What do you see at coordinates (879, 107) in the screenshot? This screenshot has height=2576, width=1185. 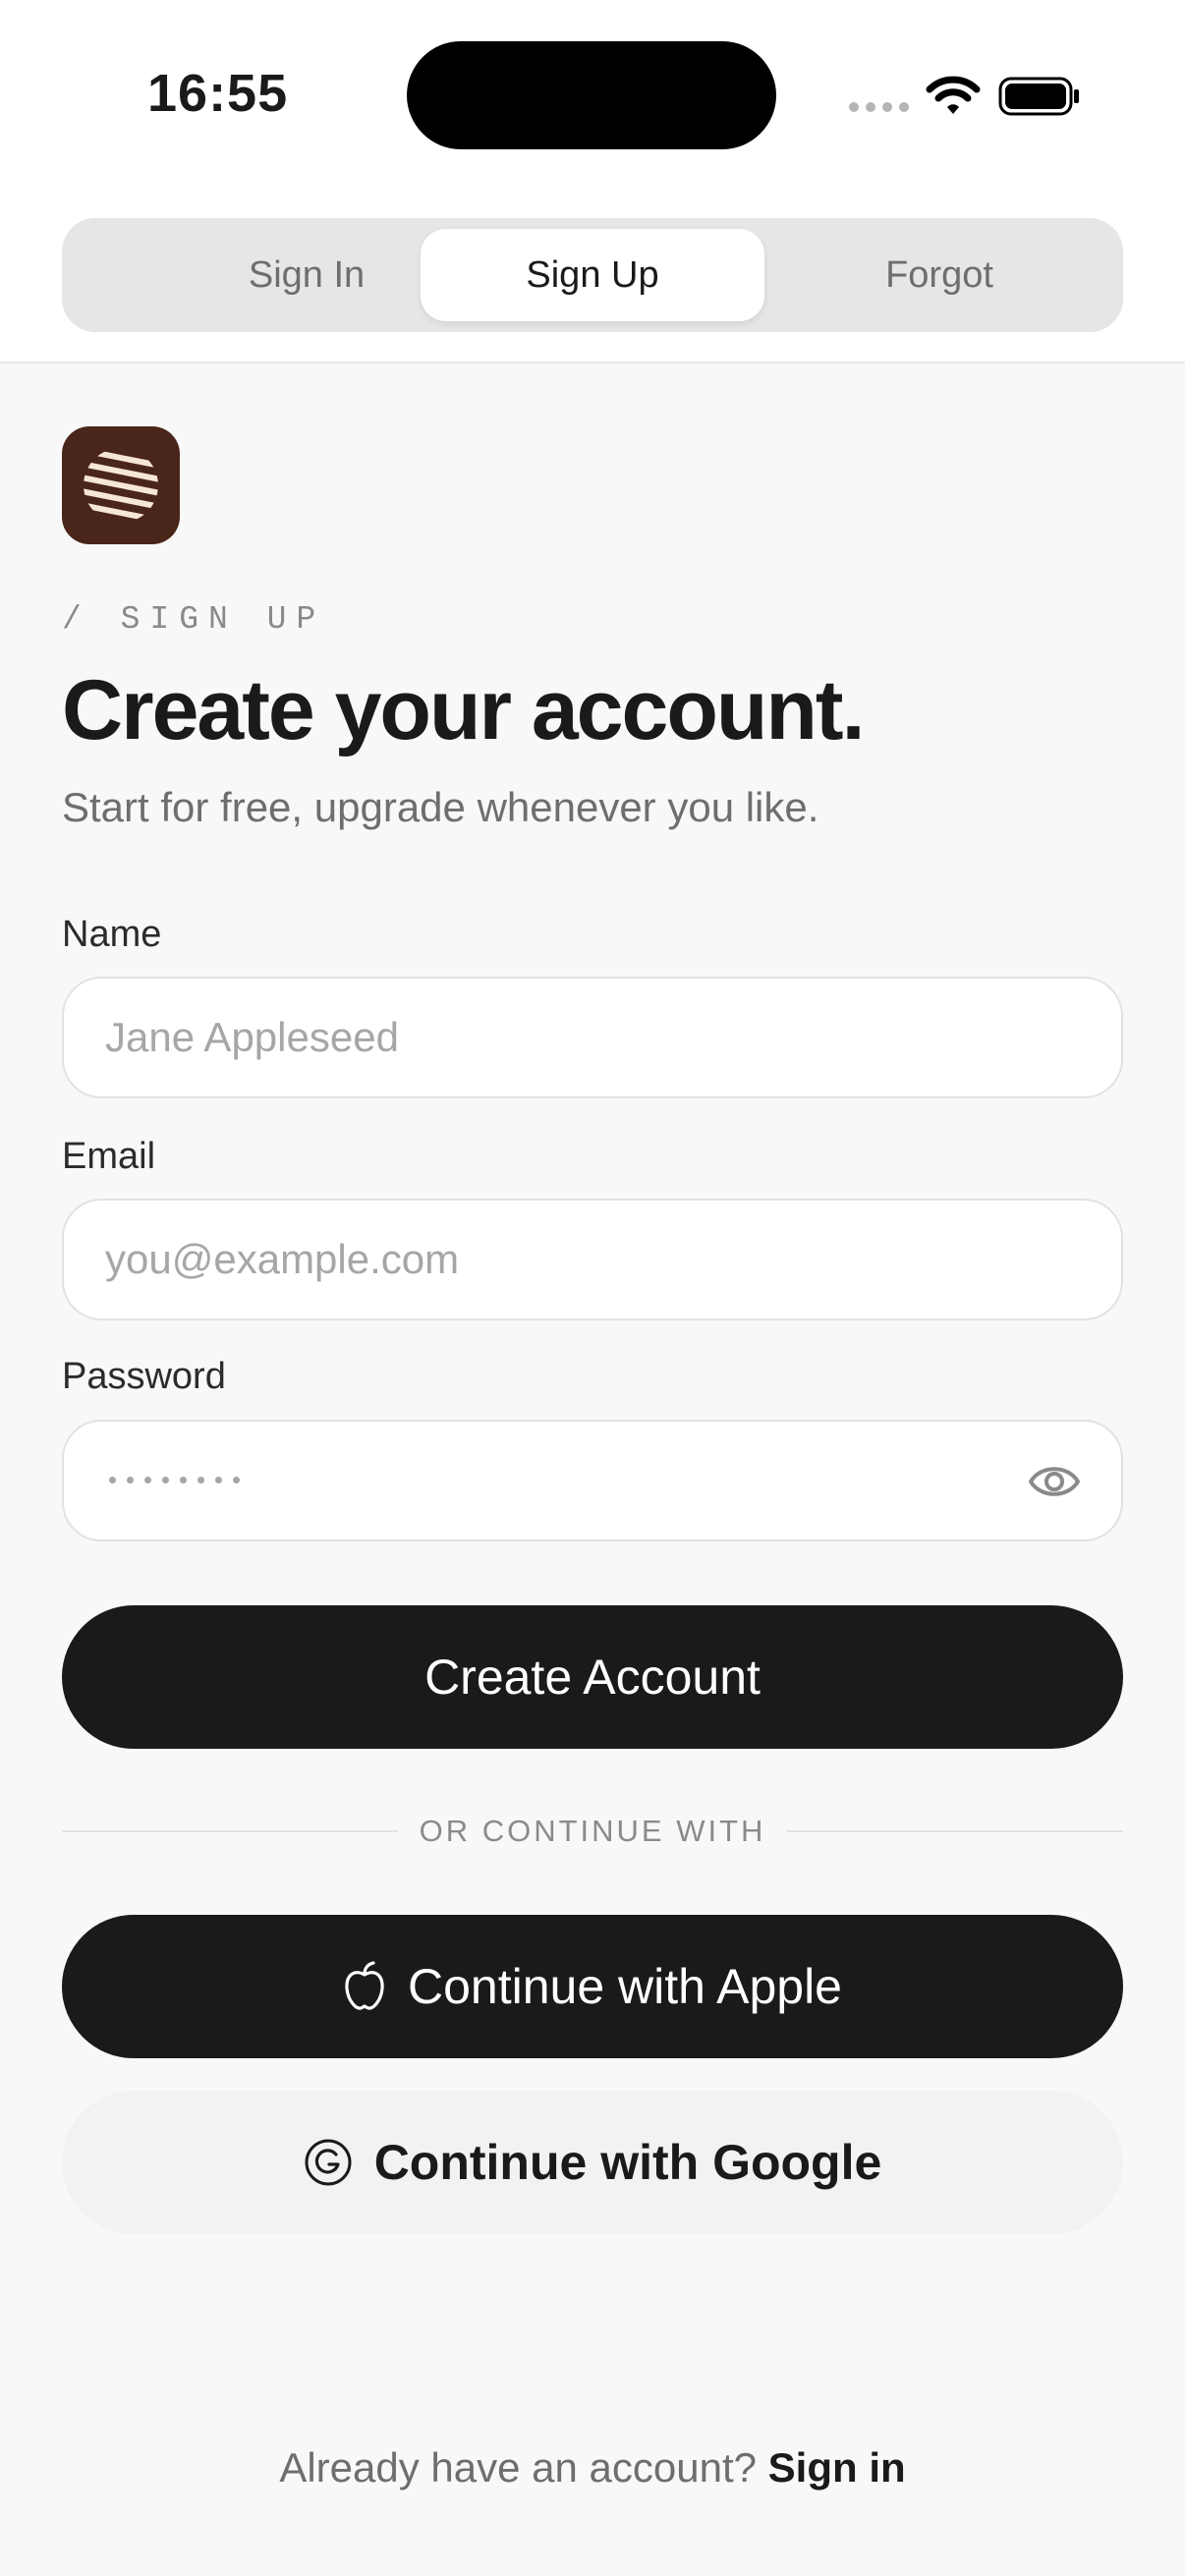 I see `cellular-signal-icon` at bounding box center [879, 107].